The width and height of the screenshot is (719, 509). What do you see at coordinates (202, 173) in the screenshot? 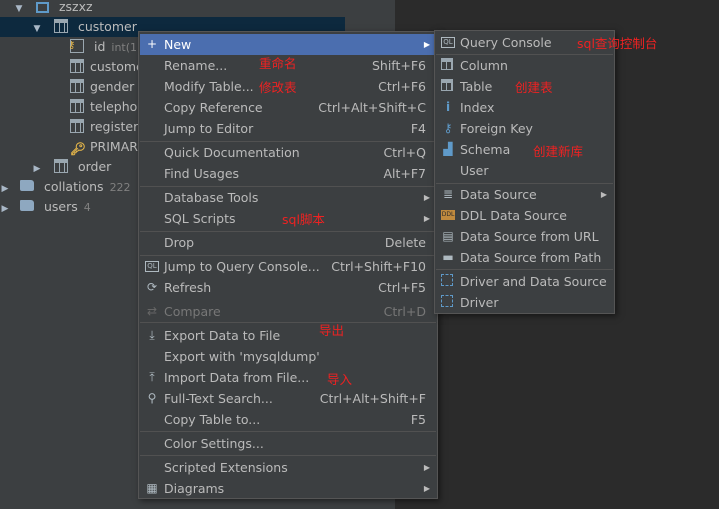
I see `menu-label: Find Usages` at bounding box center [202, 173].